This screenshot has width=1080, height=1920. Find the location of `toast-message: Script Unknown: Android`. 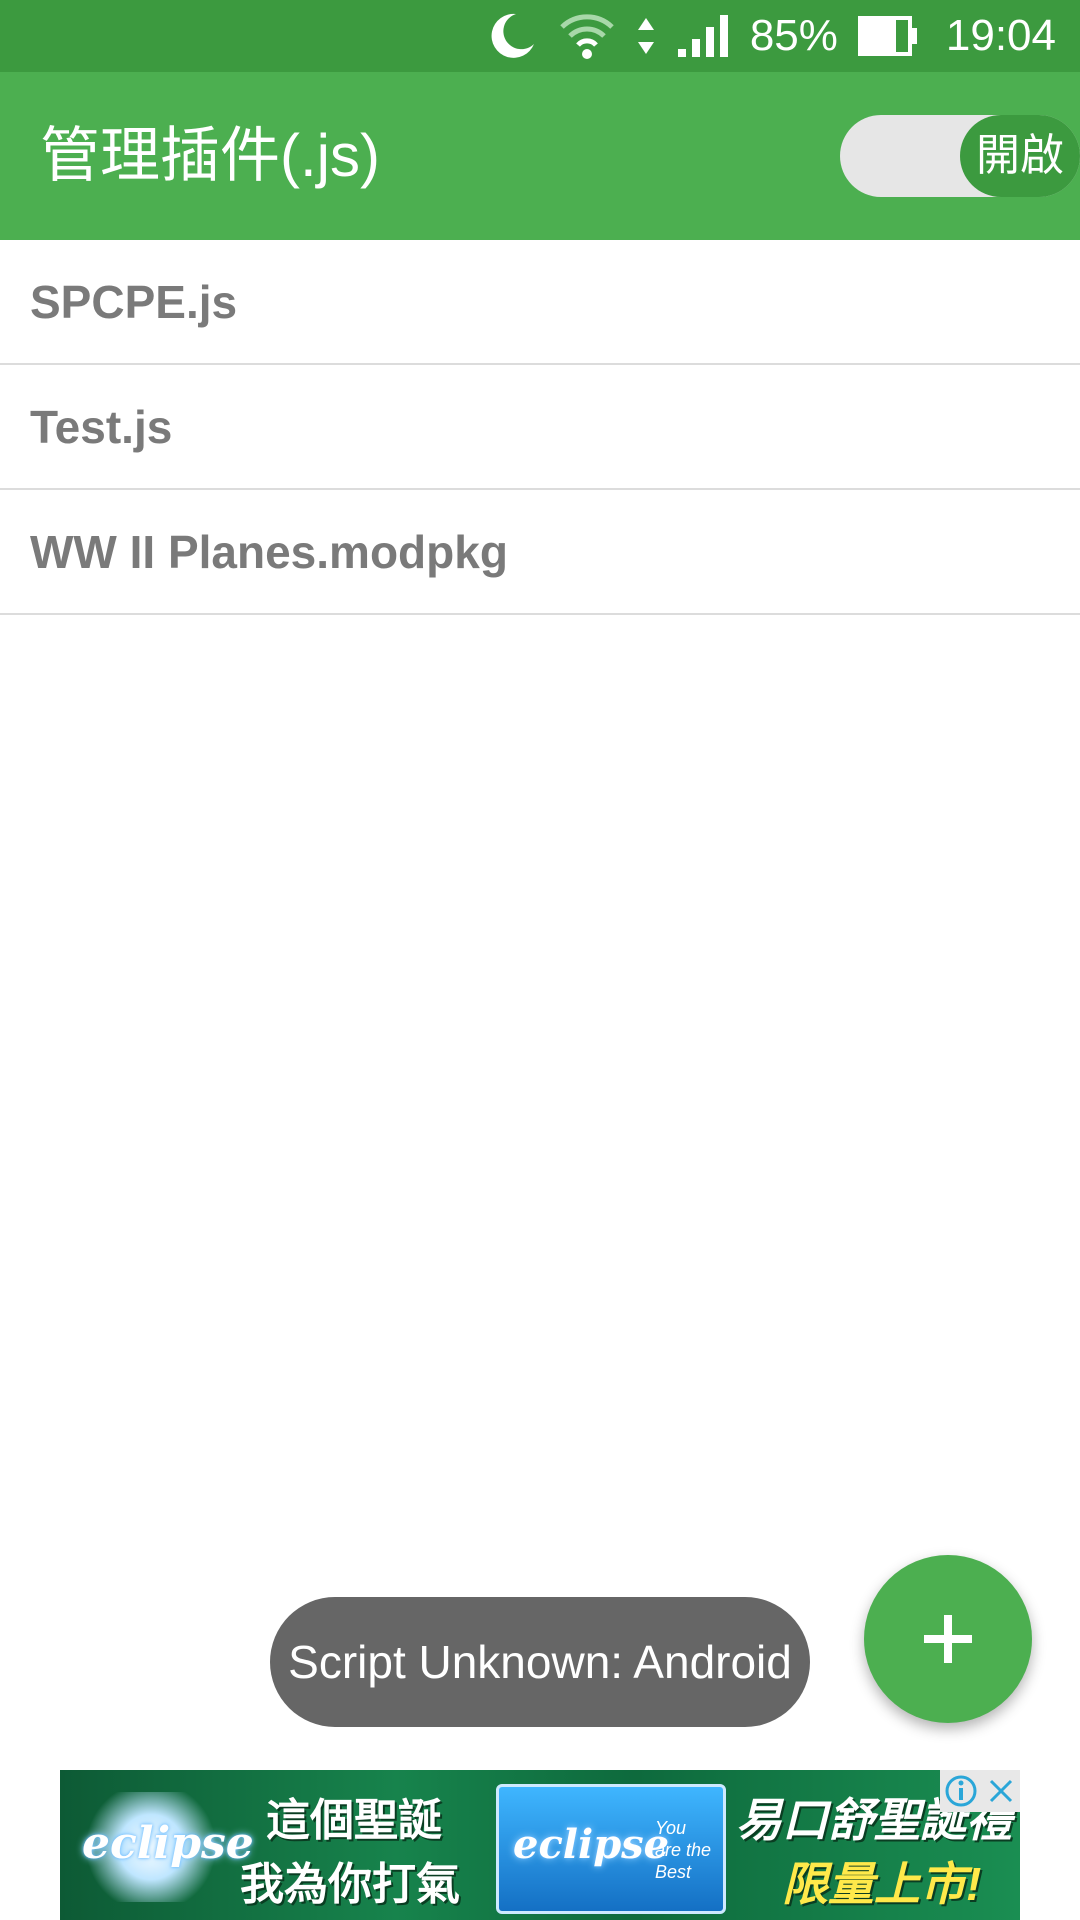

toast-message: Script Unknown: Android is located at coordinates (540, 1662).